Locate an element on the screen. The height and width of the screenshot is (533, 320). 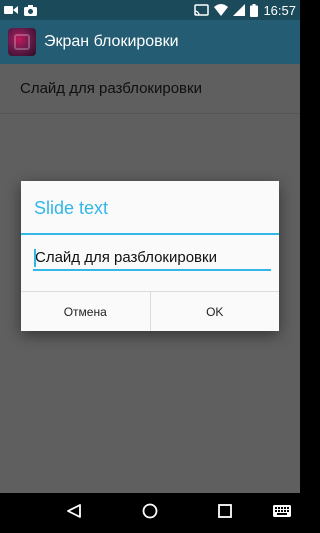
slide-text-input is located at coordinates (152, 258).